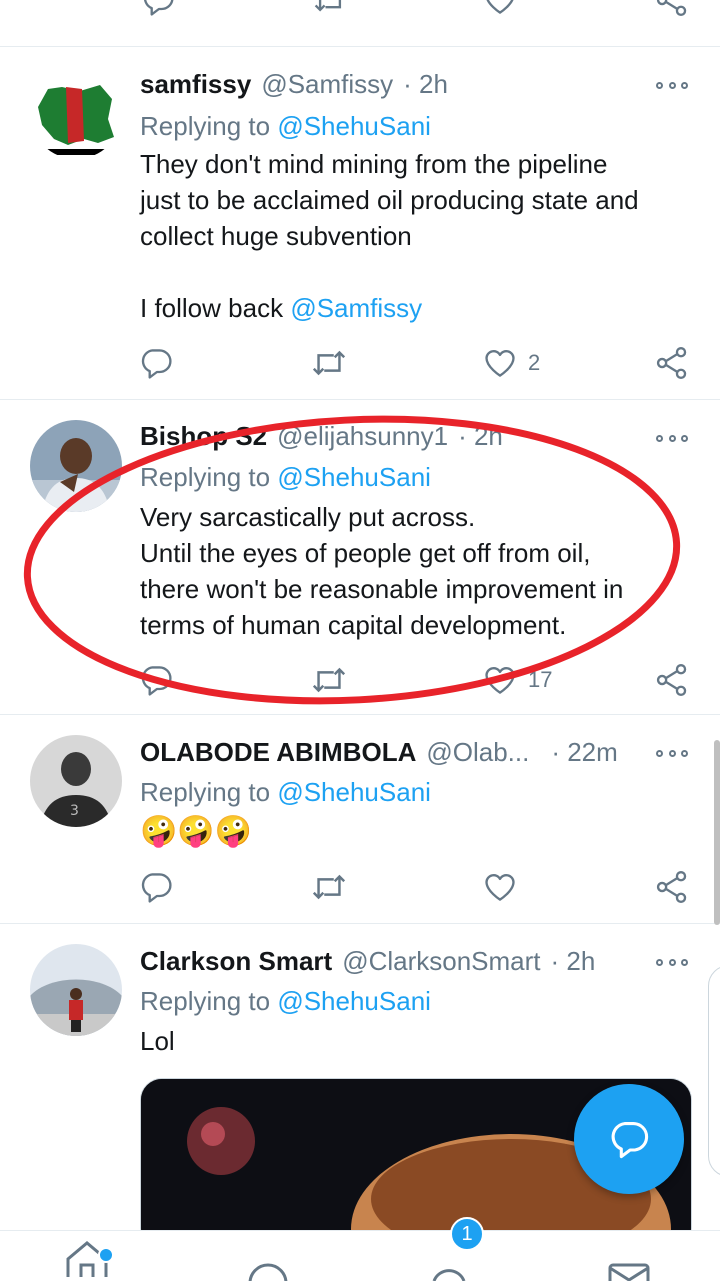 This screenshot has height=1286, width=720. What do you see at coordinates (634, 1258) in the screenshot?
I see `nav-messages` at bounding box center [634, 1258].